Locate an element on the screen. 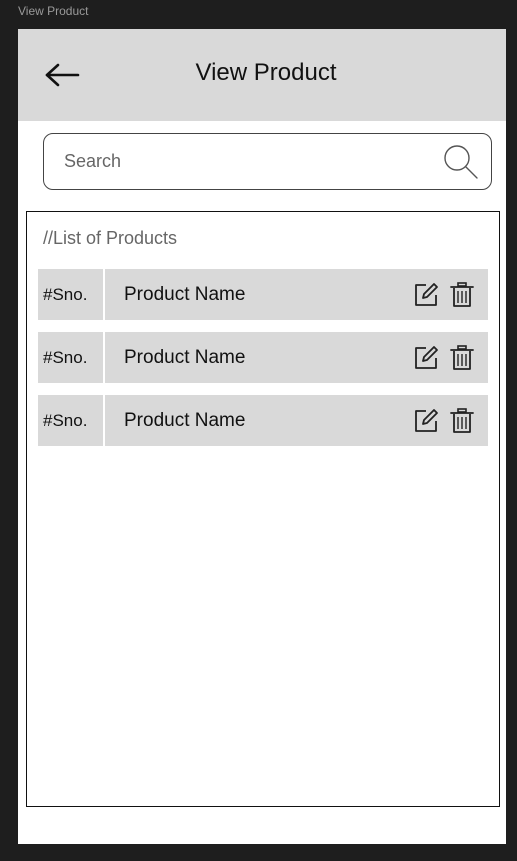 The image size is (517, 861). app-header: View Product is located at coordinates (262, 75).